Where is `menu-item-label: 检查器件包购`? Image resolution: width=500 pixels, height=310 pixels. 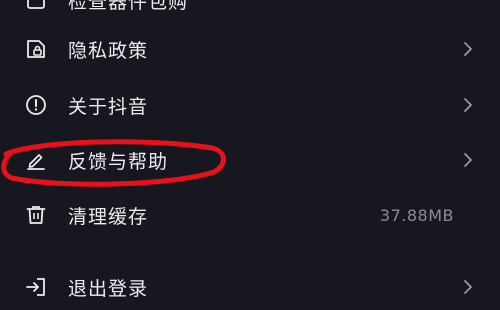 menu-item-label: 检查器件包购 is located at coordinates (128, 6).